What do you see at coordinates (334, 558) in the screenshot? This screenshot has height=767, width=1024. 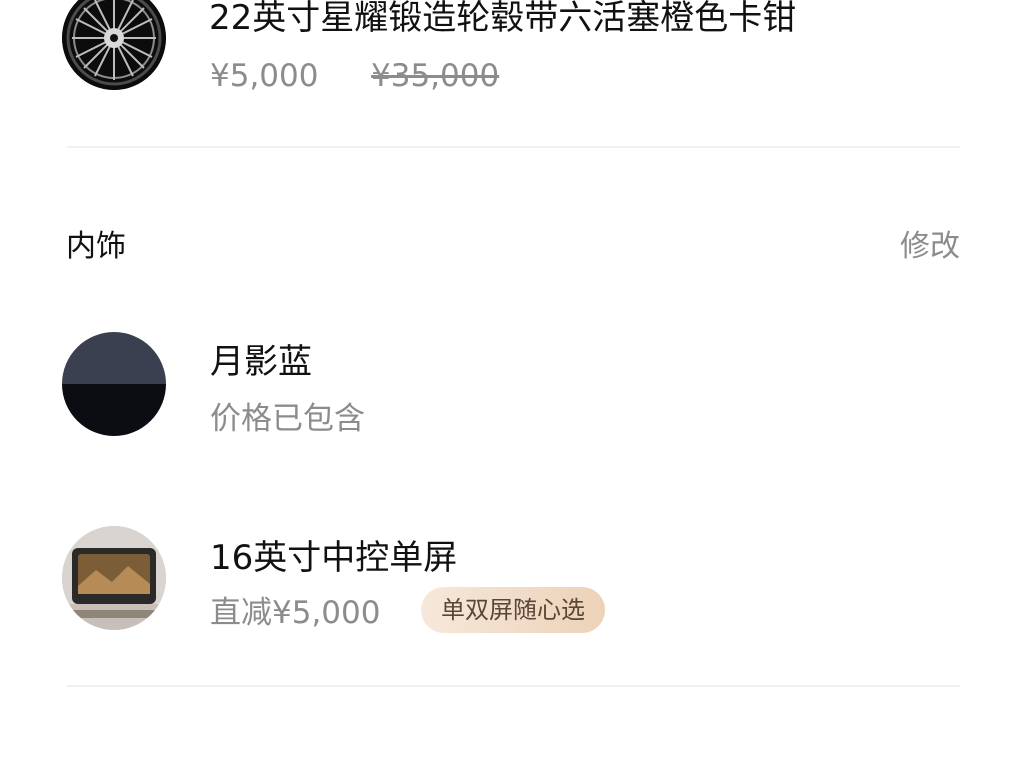 I see `screen-title: 16英寸中控单屏` at bounding box center [334, 558].